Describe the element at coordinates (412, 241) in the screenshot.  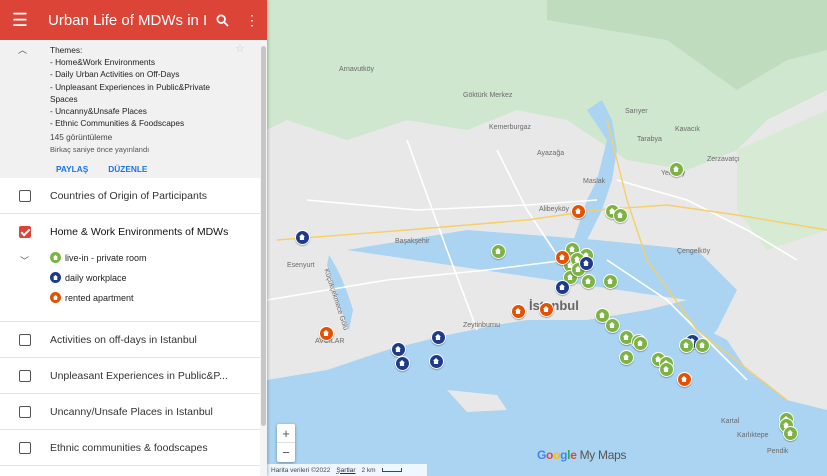
I see `place-label: Başakşehir` at that location.